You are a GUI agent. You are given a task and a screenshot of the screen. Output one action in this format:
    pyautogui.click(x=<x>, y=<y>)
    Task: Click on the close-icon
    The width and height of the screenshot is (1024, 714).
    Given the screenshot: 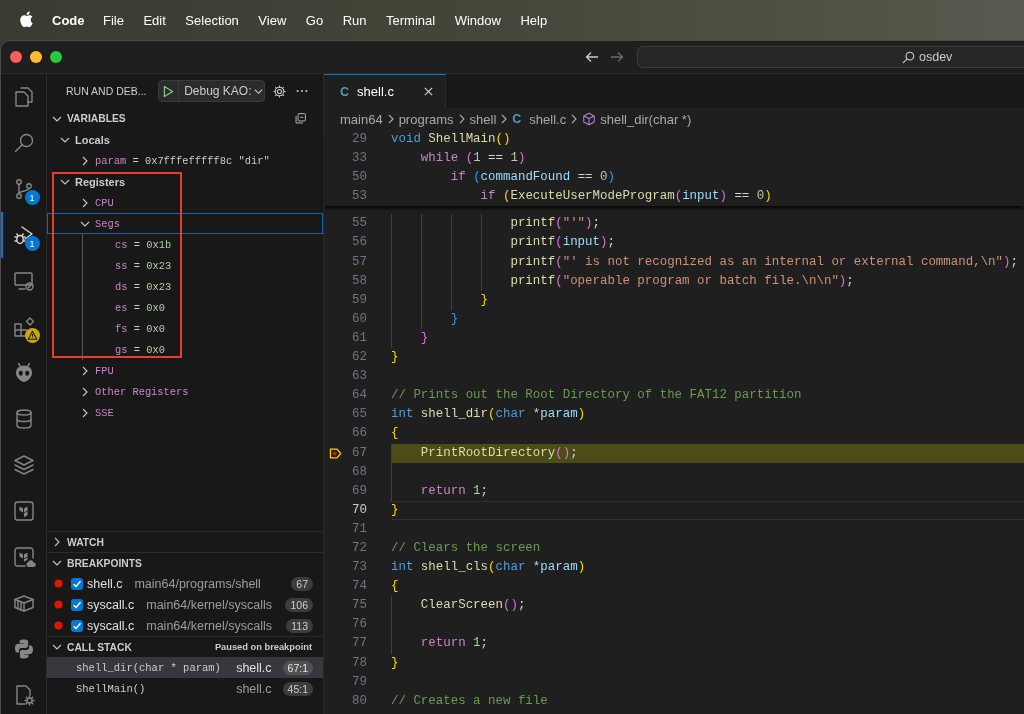 What is the action you would take?
    pyautogui.click(x=428, y=91)
    